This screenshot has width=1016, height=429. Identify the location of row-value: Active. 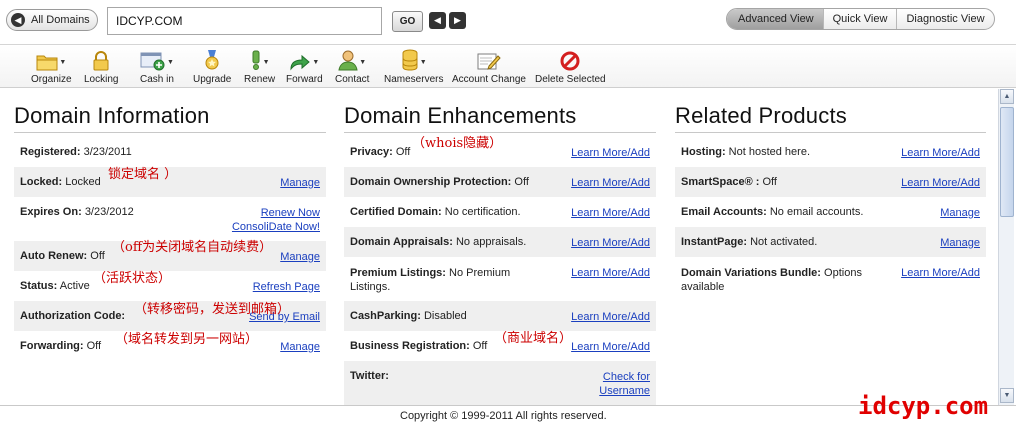
(74, 286).